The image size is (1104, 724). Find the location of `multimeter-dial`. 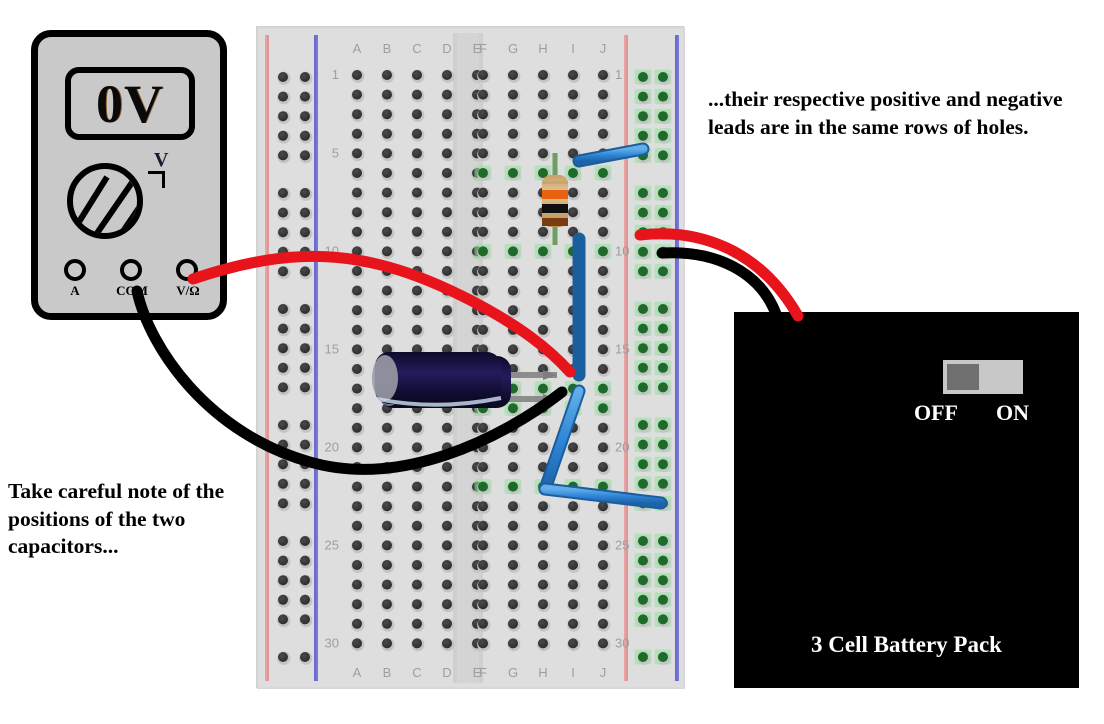

multimeter-dial is located at coordinates (105, 201).